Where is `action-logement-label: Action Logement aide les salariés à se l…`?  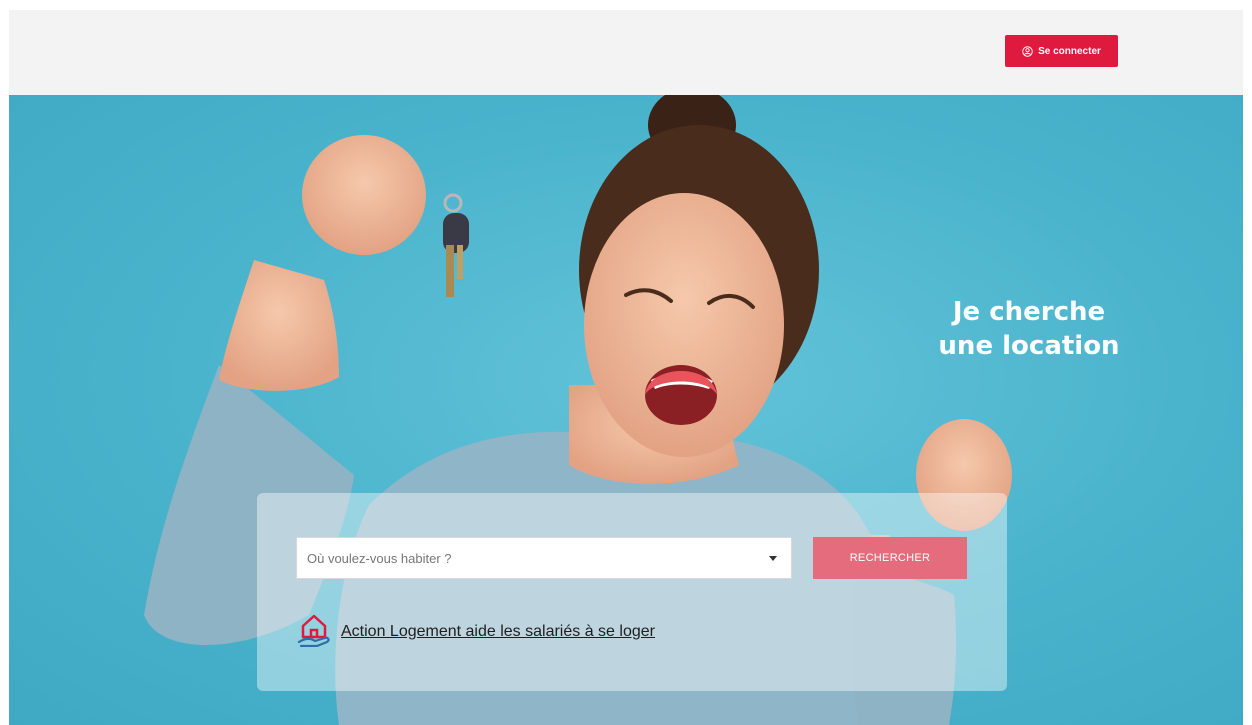 action-logement-label: Action Logement aide les salariés à se l… is located at coordinates (498, 631).